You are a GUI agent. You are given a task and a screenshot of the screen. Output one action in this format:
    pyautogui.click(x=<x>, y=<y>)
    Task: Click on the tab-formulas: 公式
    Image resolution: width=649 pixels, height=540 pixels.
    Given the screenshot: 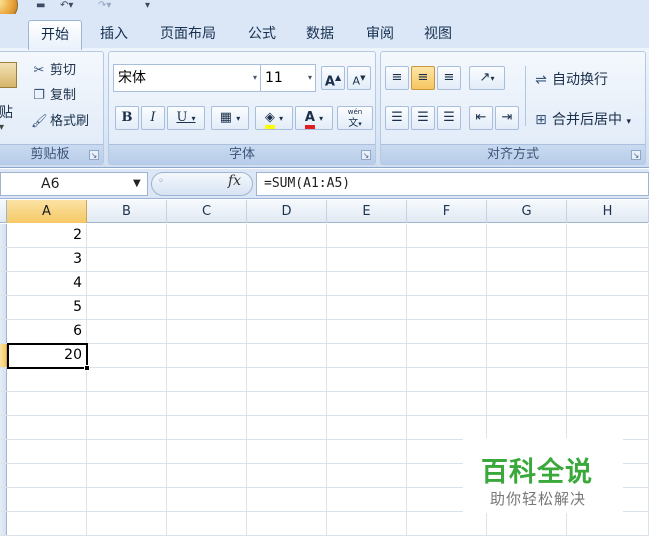 What is the action you would take?
    pyautogui.click(x=262, y=35)
    